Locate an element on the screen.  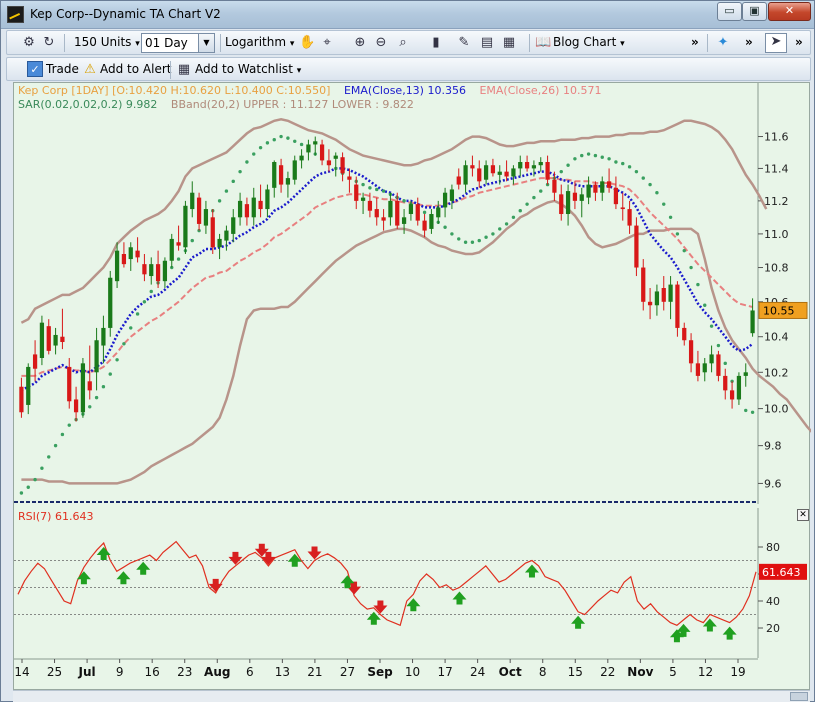
trade-button: Trade is located at coordinates (62, 70).